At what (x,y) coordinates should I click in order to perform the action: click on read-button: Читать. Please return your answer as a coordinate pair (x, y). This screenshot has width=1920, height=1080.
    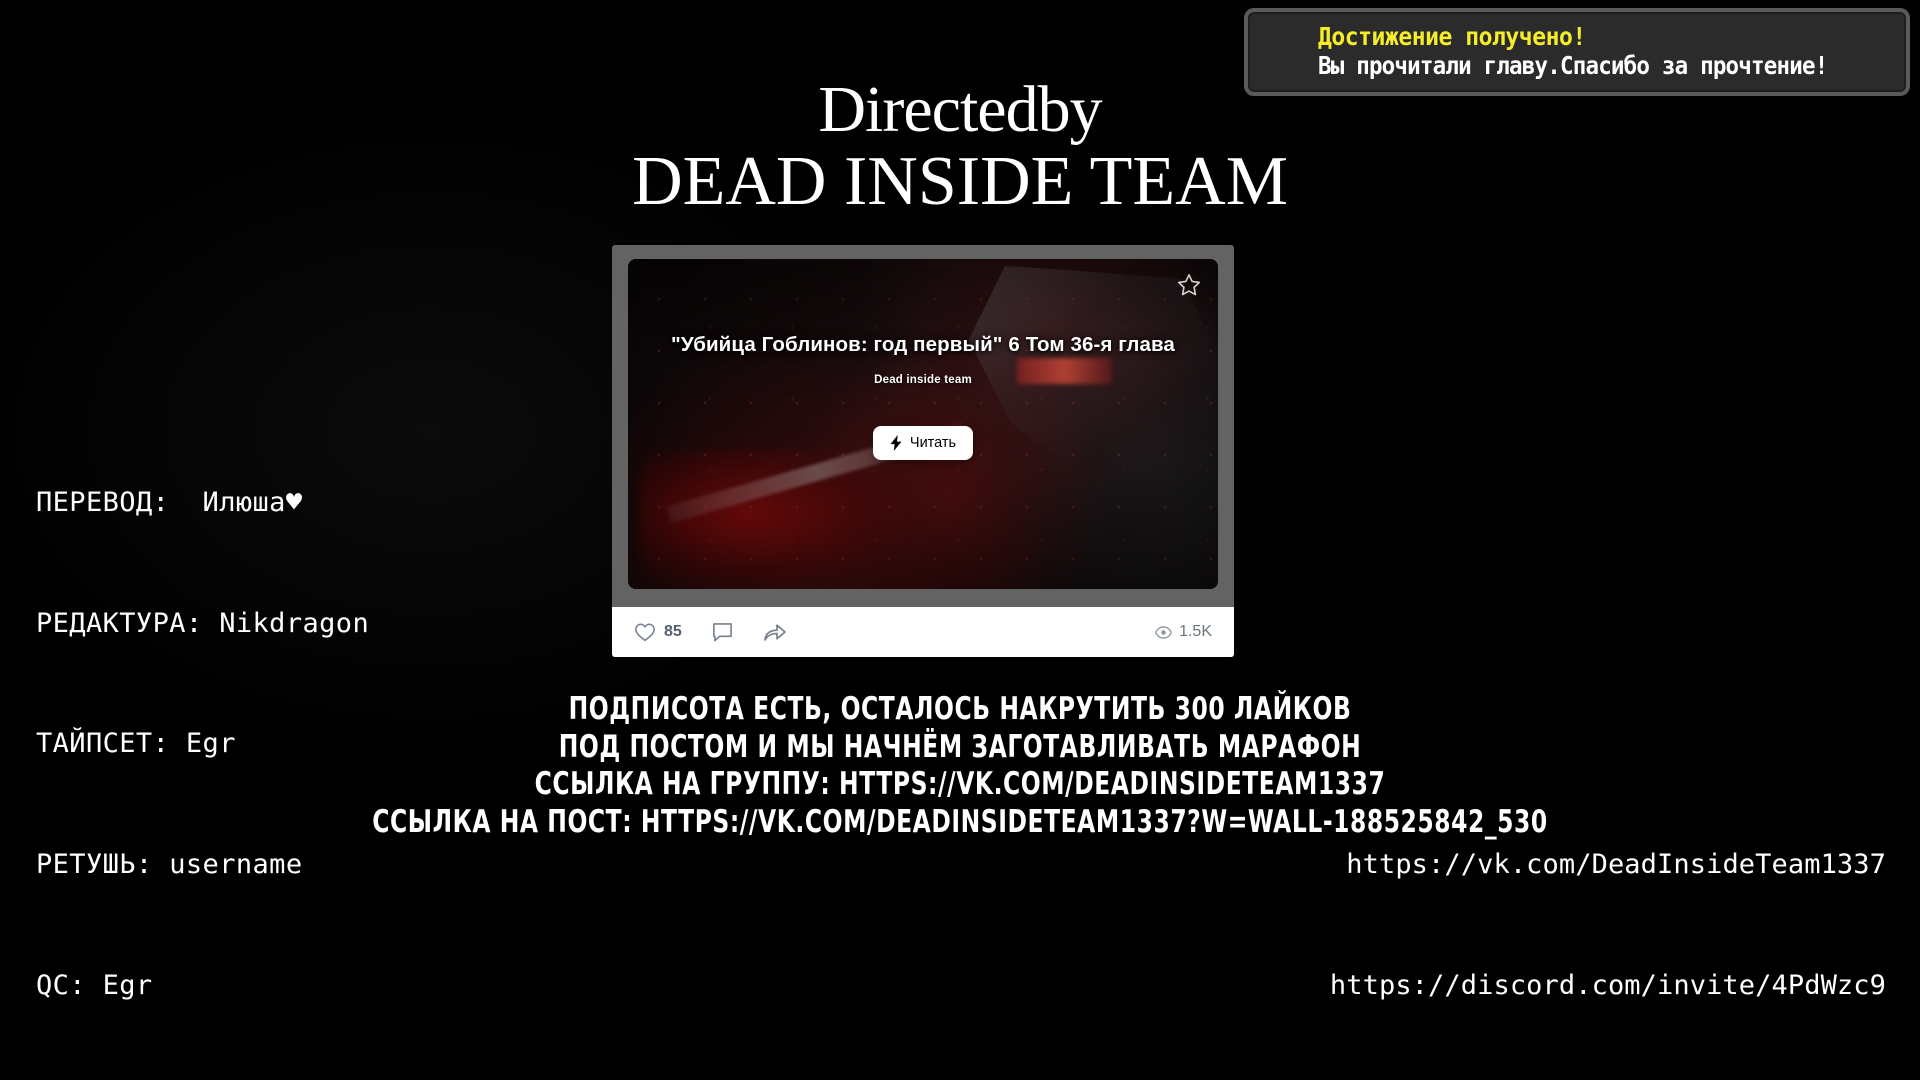
    Looking at the image, I should click on (923, 443).